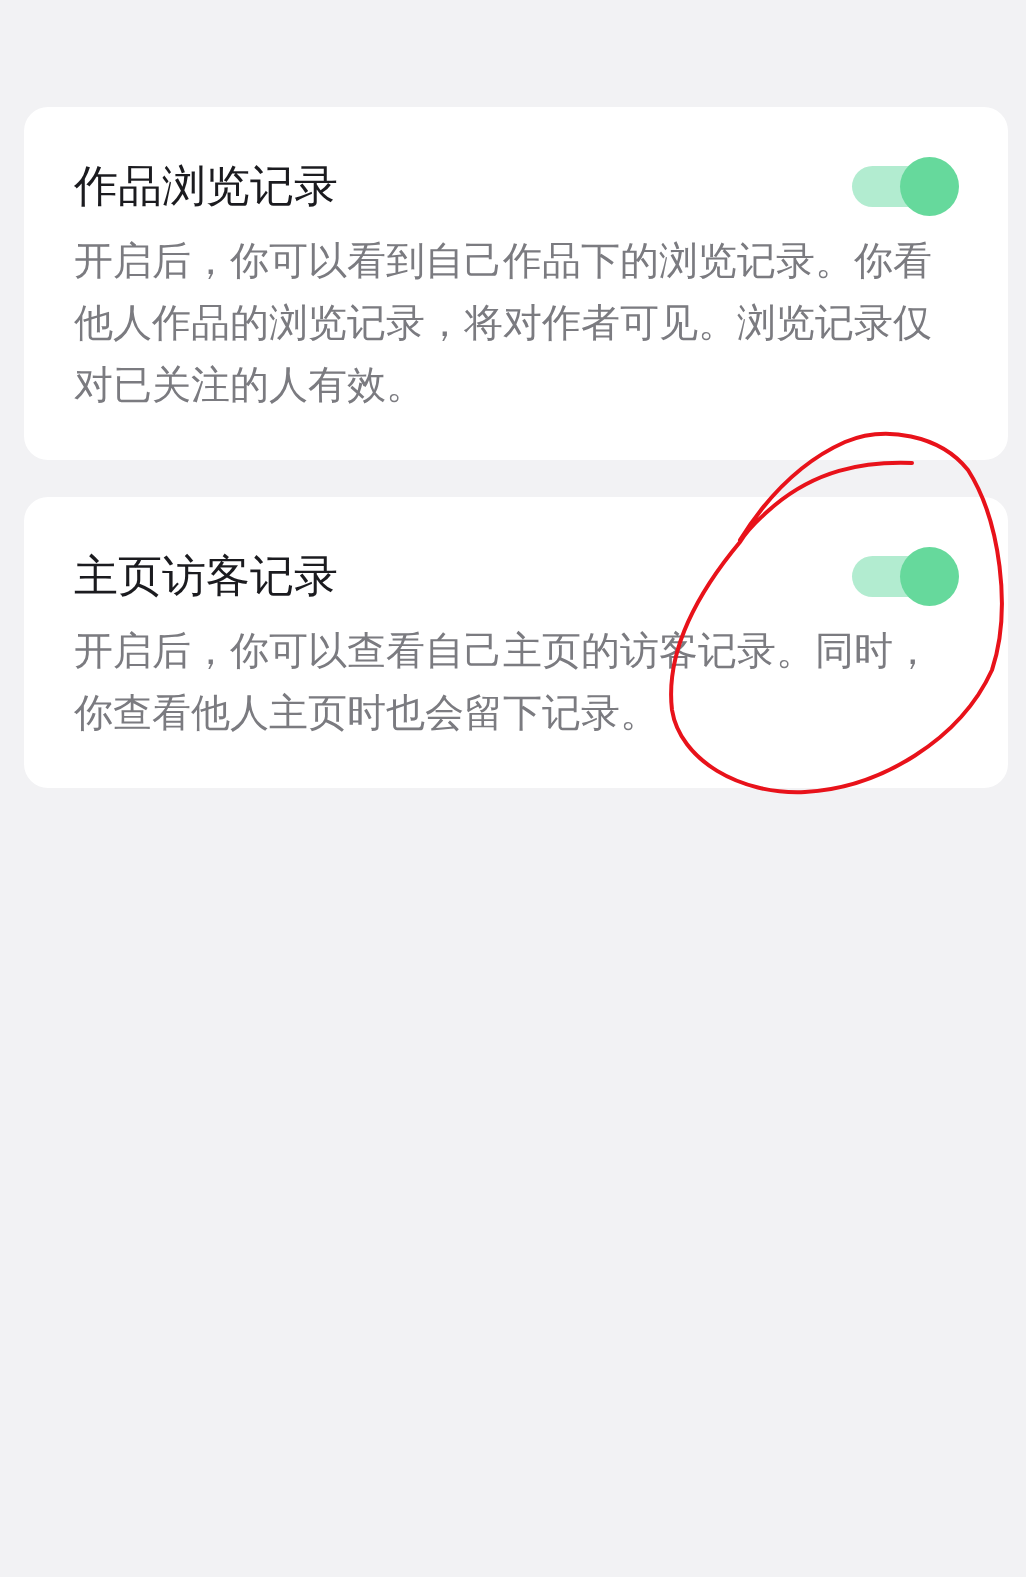  I want to click on setting-title: 主页访客记录, so click(206, 576).